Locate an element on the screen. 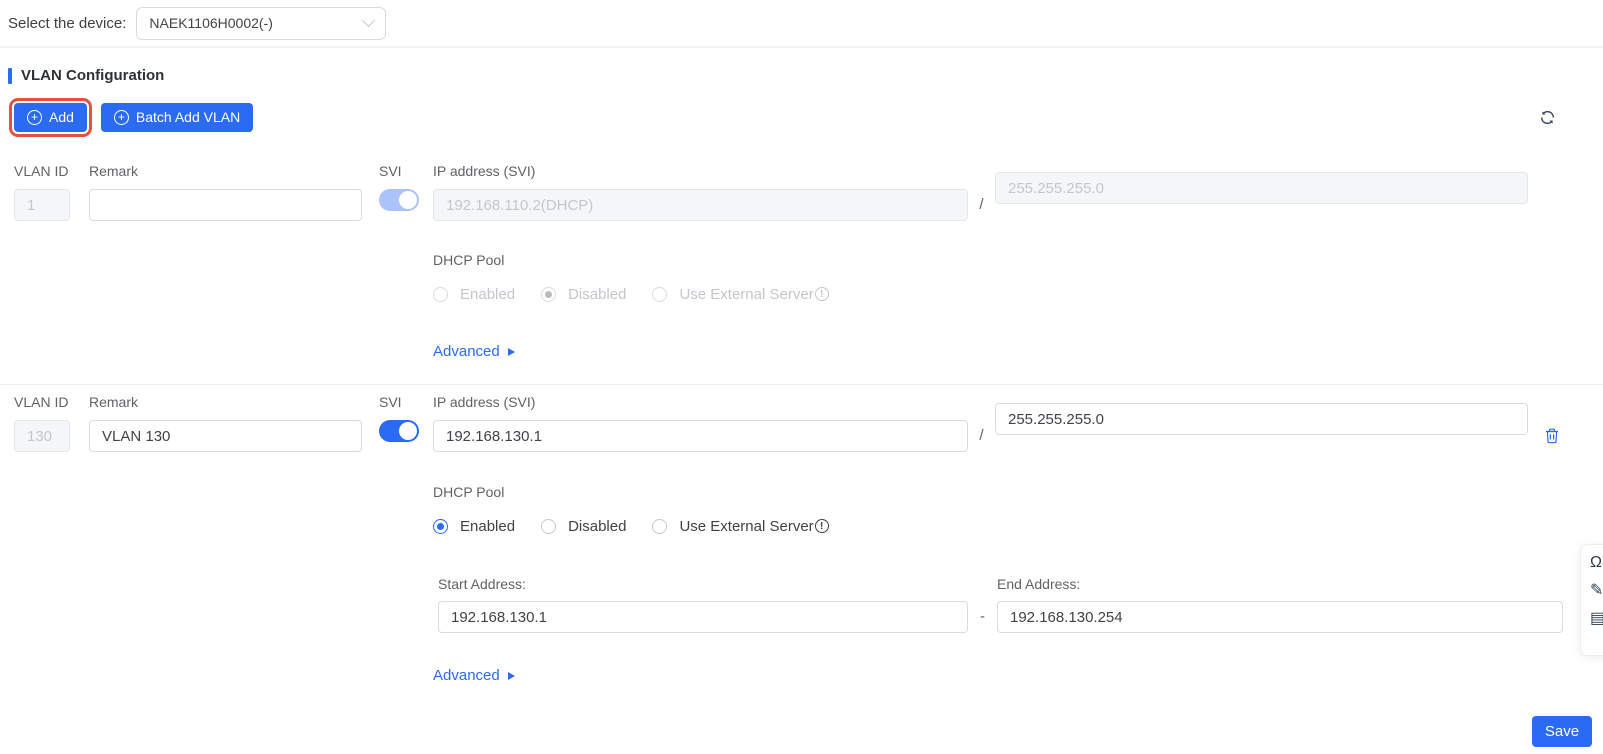 Image resolution: width=1603 pixels, height=754 pixels. end-address-label: End Address: is located at coordinates (1039, 584).